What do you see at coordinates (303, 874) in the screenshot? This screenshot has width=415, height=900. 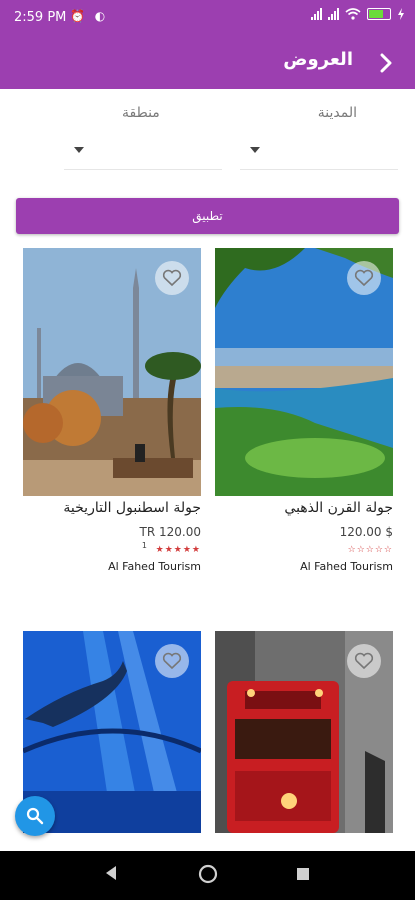 I see `nav-recents-icon` at bounding box center [303, 874].